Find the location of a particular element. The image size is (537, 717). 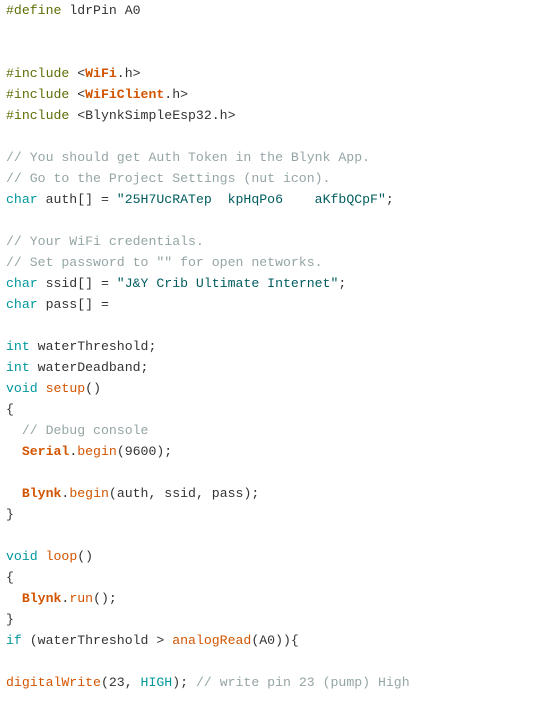

code-comment: // Your WiFi credentials. is located at coordinates (105, 241).